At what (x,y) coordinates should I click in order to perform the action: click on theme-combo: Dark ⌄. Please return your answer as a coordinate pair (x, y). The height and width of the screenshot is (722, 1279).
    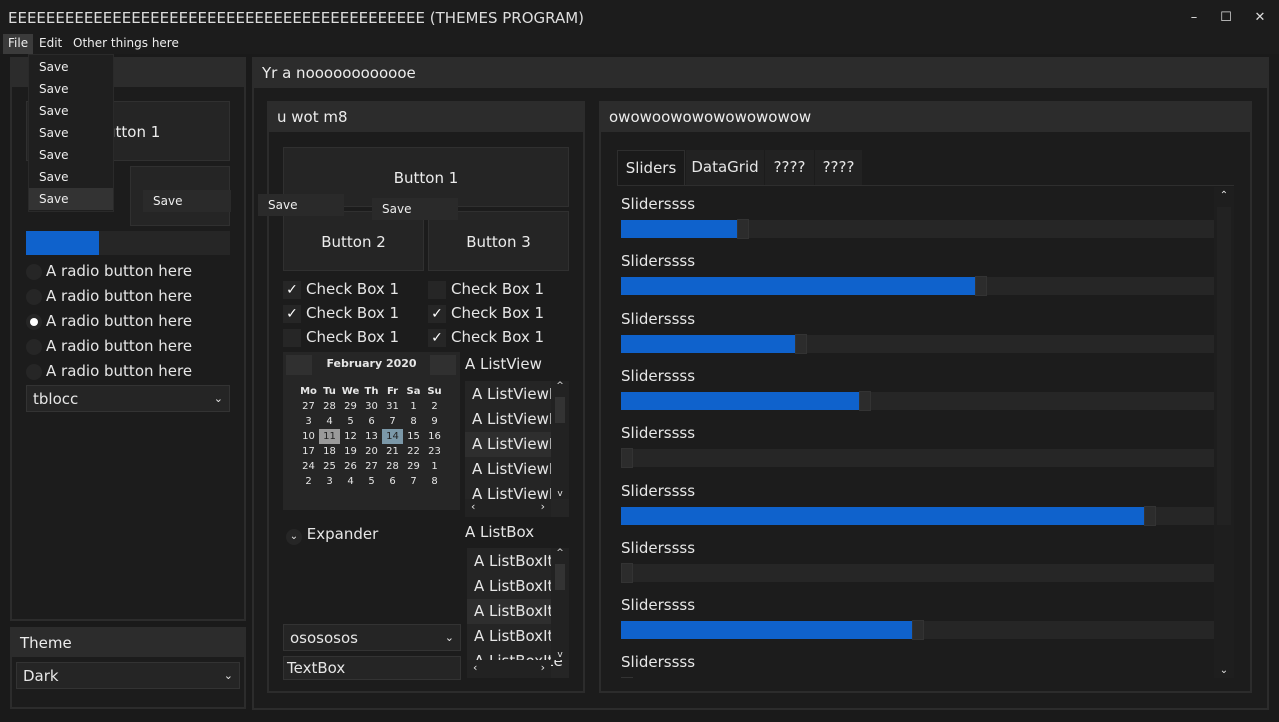
    Looking at the image, I should click on (128, 675).